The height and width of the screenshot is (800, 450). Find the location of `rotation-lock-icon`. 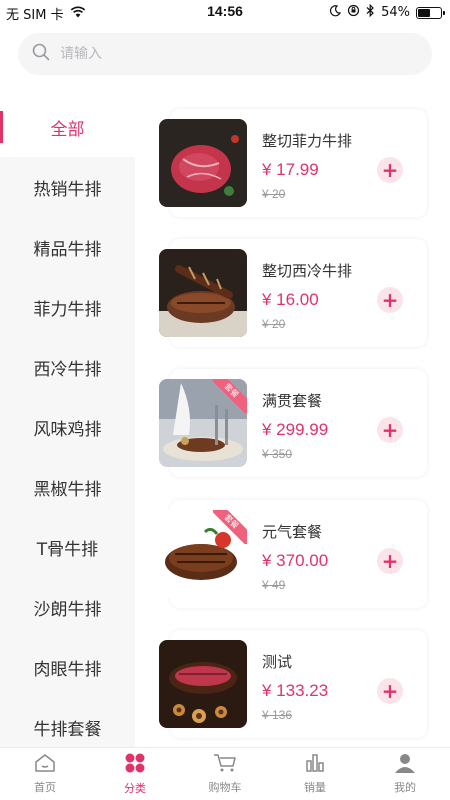

rotation-lock-icon is located at coordinates (353, 12).